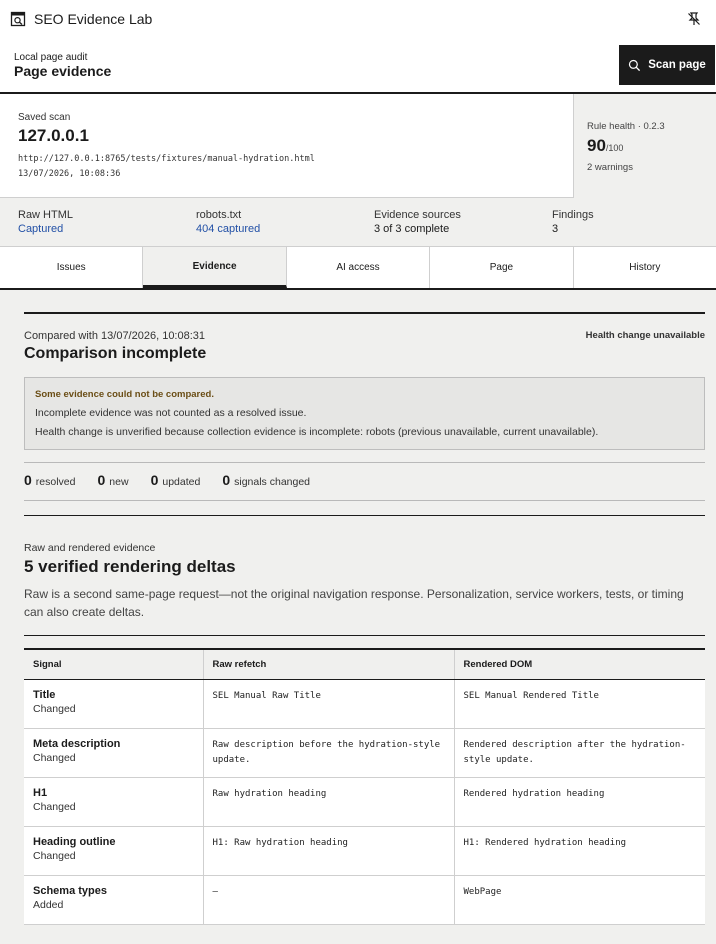 The width and height of the screenshot is (716, 944). What do you see at coordinates (114, 851) in the screenshot?
I see `signal-cell: Heading outline Changed` at bounding box center [114, 851].